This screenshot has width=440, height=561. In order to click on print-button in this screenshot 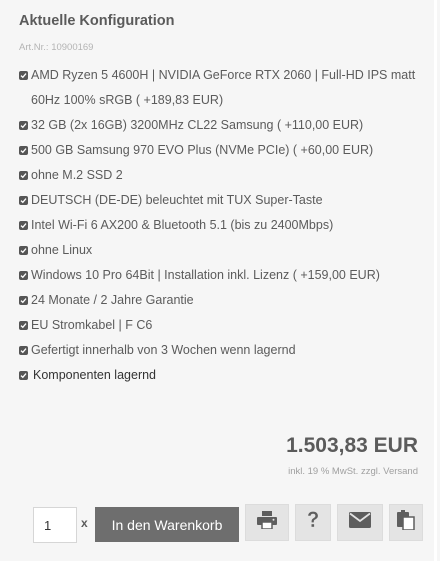, I will do `click(267, 522)`.